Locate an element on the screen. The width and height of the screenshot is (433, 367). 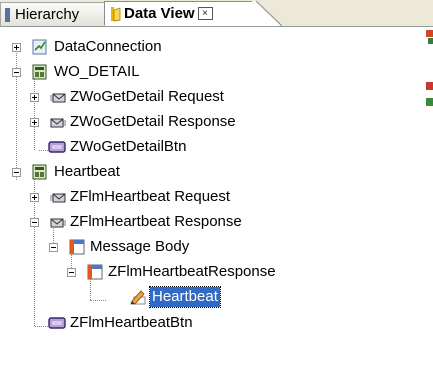
tree-node-zwogetdetail-request: ZWoGetDetail Request is located at coordinates (211, 97).